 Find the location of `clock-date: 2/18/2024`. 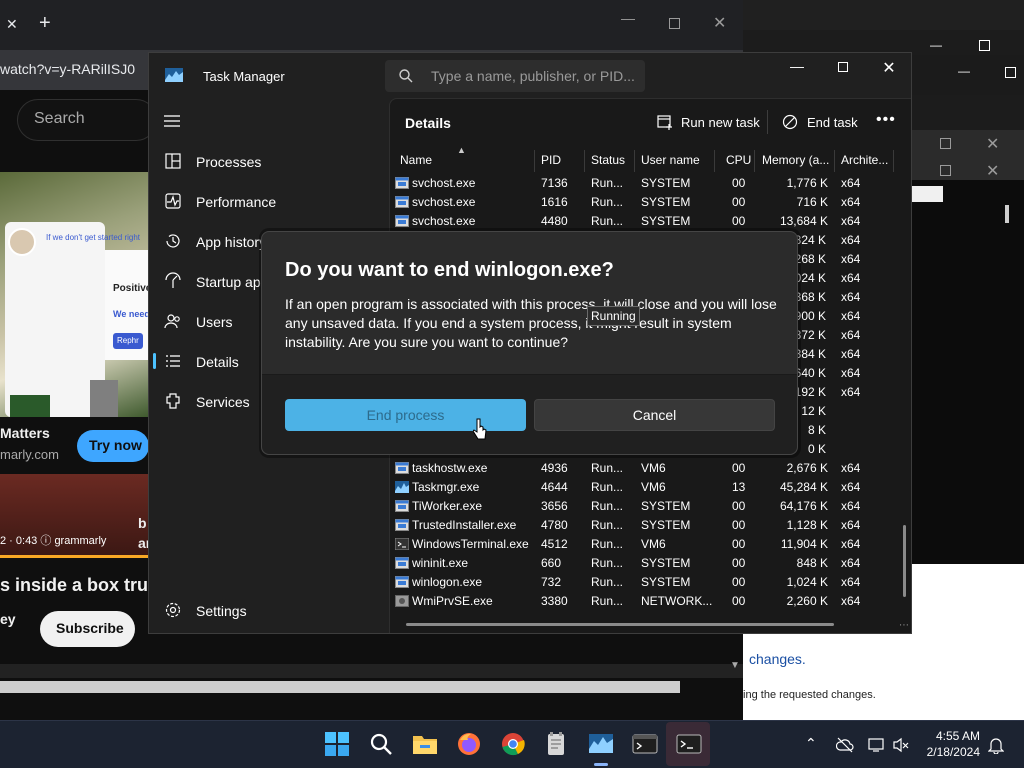

clock-date: 2/18/2024 is located at coordinates (949, 752).